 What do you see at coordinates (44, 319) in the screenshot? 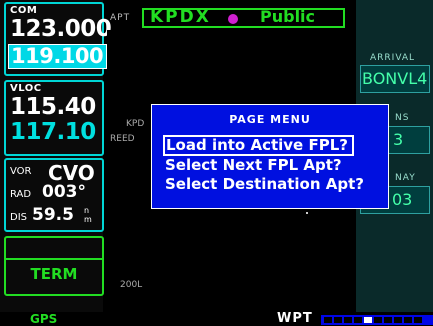
I see `nav-mode-indicator: GPS` at bounding box center [44, 319].